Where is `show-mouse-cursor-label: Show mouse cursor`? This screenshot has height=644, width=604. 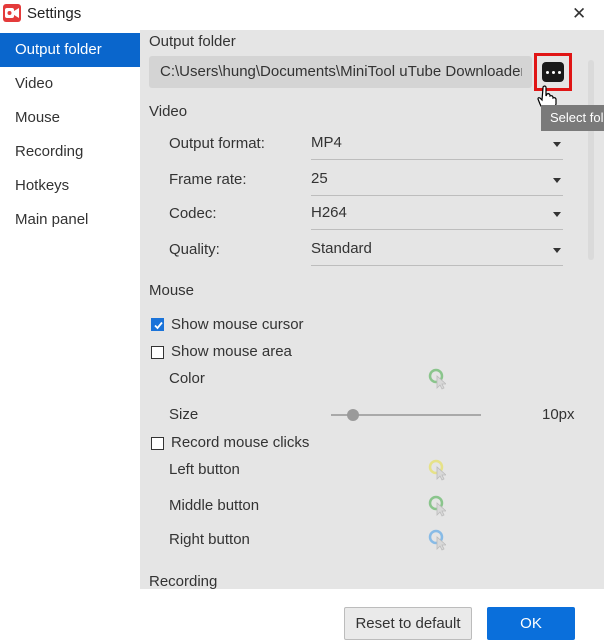 show-mouse-cursor-label: Show mouse cursor is located at coordinates (237, 324).